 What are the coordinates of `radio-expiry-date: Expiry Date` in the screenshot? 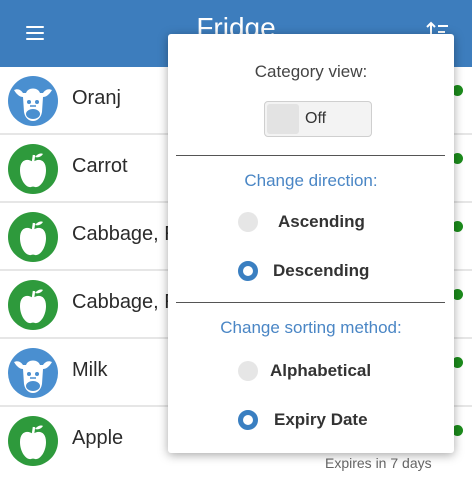 It's located at (311, 420).